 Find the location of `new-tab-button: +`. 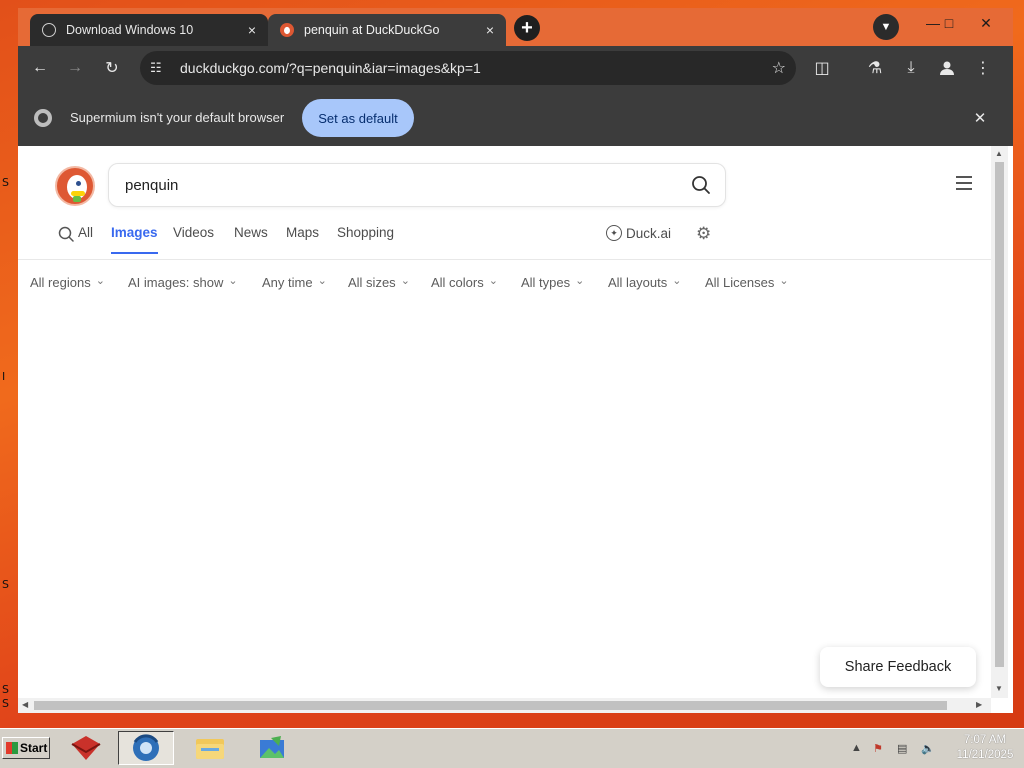

new-tab-button: + is located at coordinates (527, 28).